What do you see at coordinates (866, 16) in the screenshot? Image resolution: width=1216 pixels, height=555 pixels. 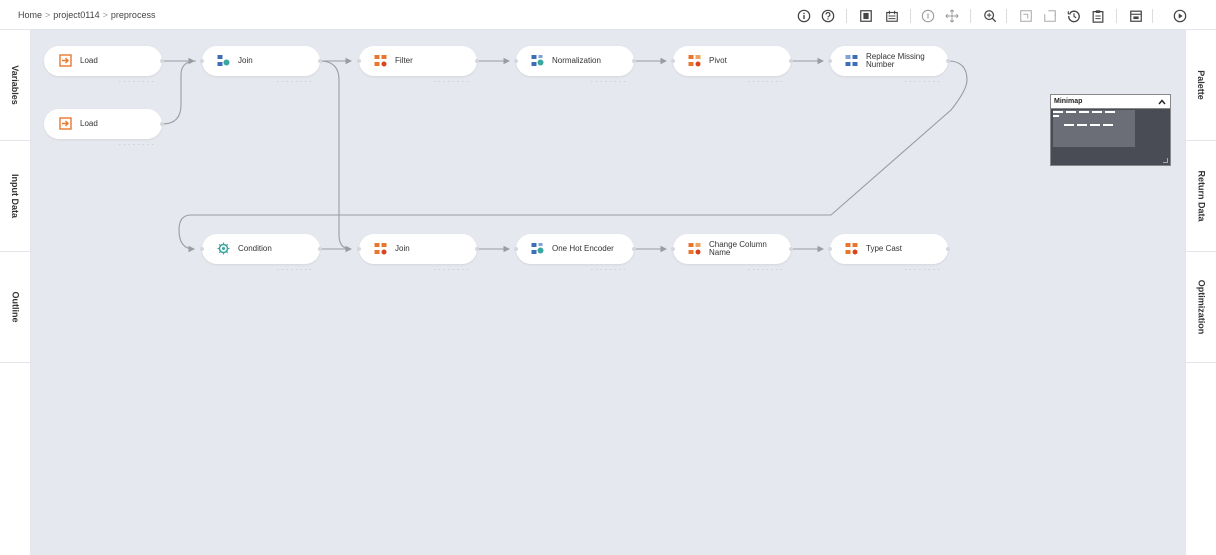 I see `panel-icon` at bounding box center [866, 16].